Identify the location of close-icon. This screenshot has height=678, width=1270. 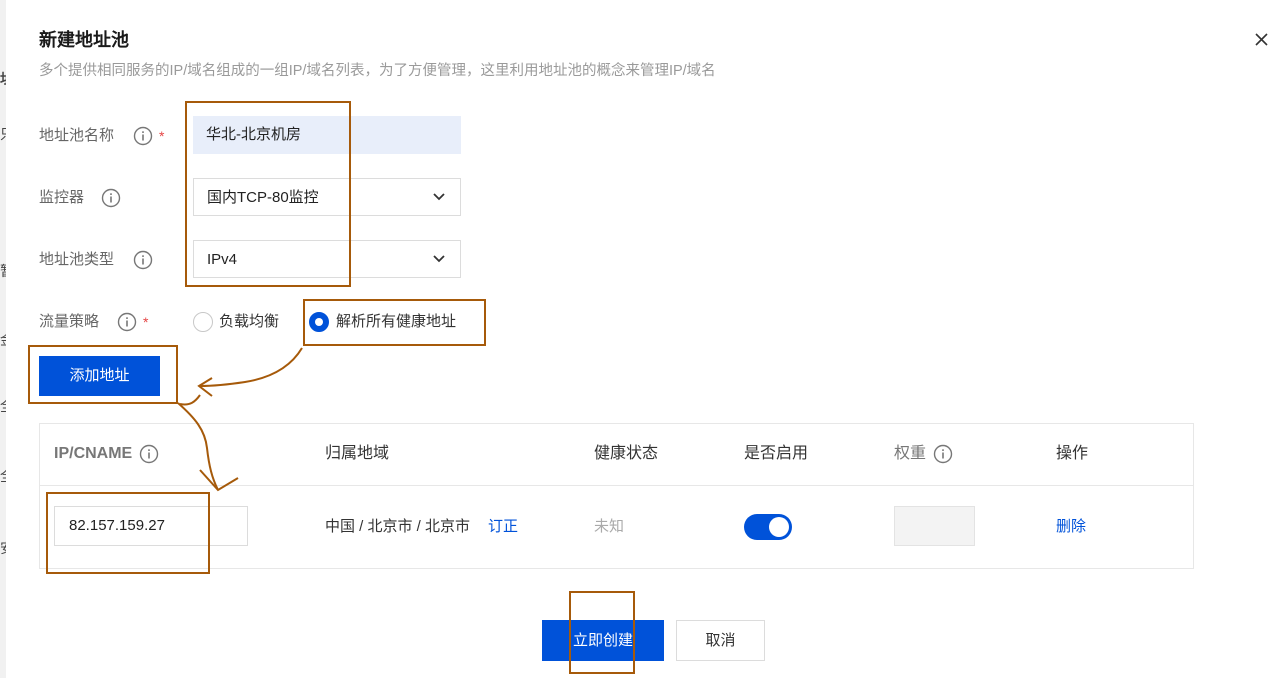
(1261, 39).